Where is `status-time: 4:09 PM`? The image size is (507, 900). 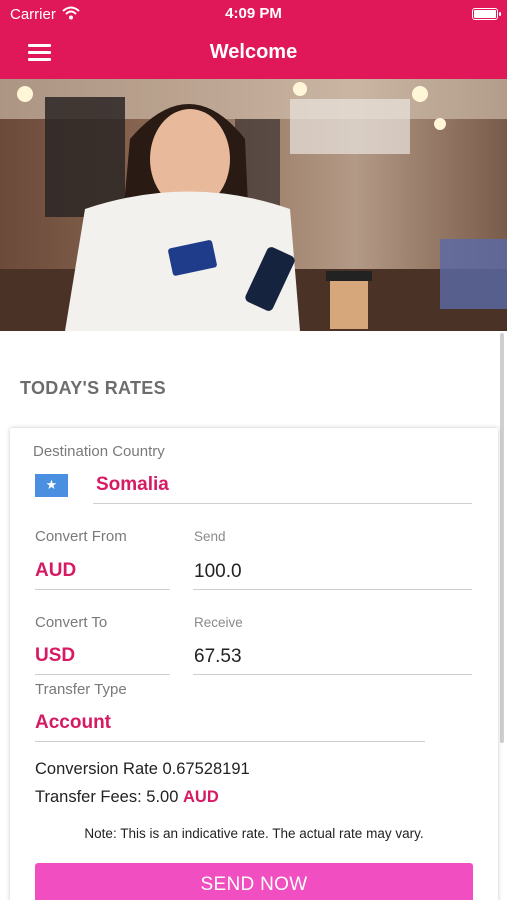 status-time: 4:09 PM is located at coordinates (253, 13).